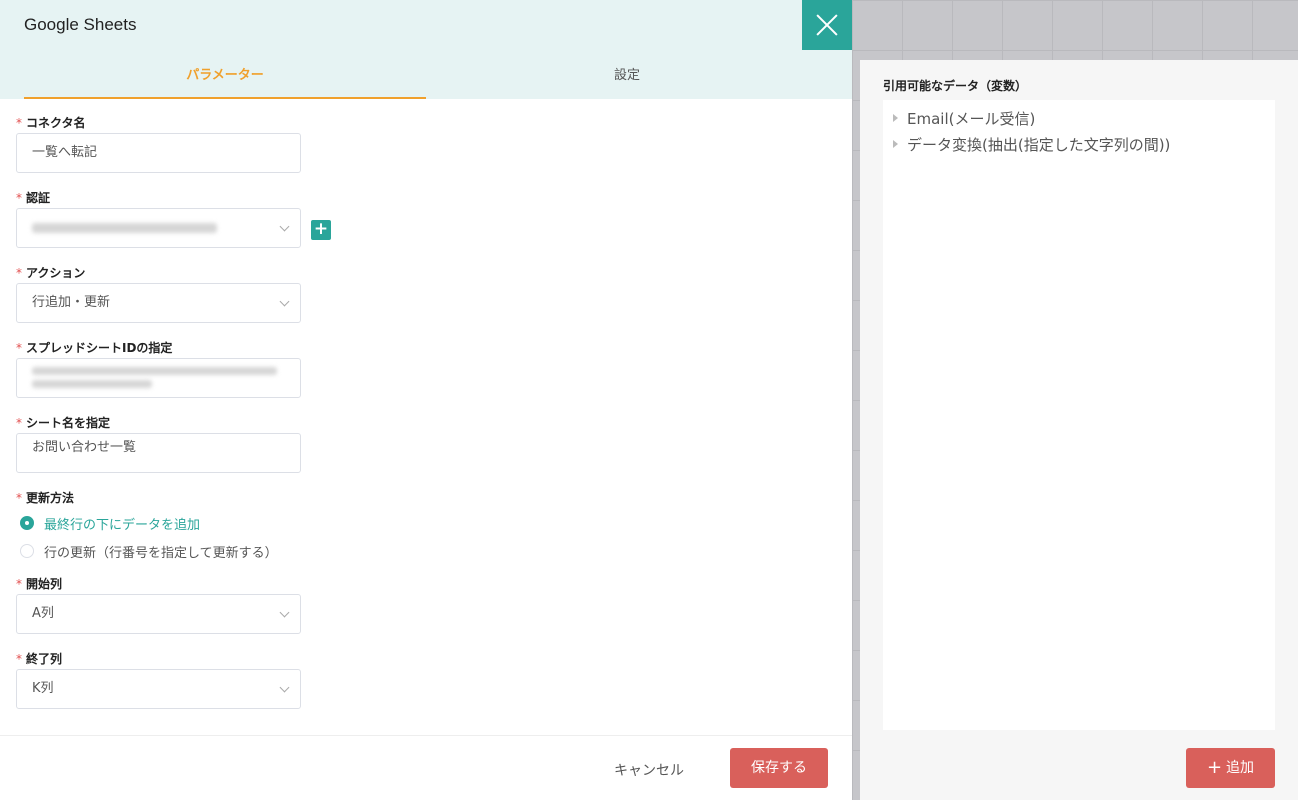  Describe the element at coordinates (43, 688) in the screenshot. I see `end-column-value: K列` at that location.